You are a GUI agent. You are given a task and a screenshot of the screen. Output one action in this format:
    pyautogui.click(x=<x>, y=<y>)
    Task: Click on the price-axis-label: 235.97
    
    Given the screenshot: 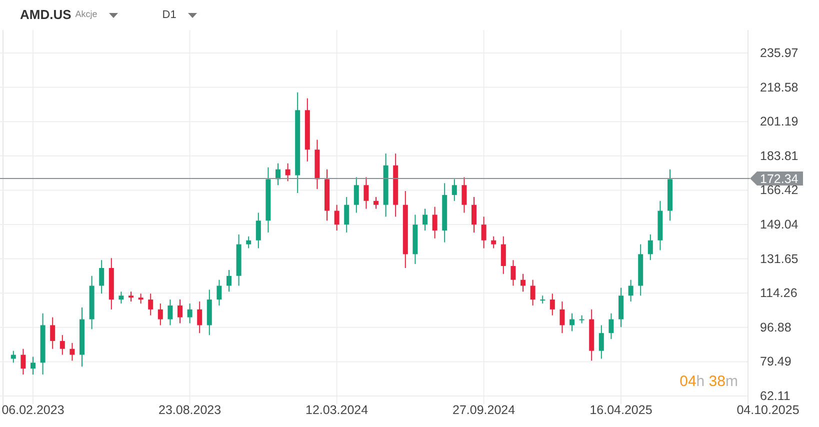 What is the action you would take?
    pyautogui.click(x=779, y=53)
    